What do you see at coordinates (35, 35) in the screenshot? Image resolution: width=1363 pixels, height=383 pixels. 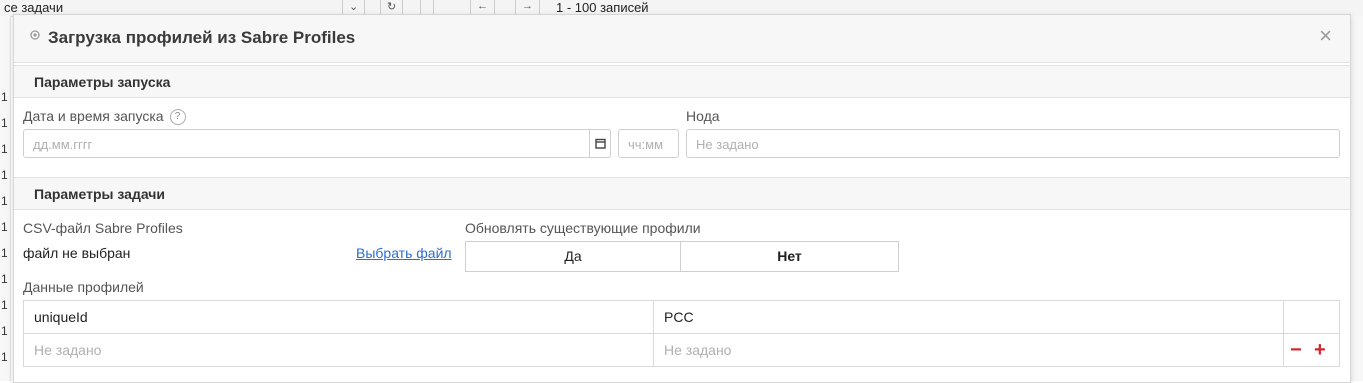 I see `eye-icon` at bounding box center [35, 35].